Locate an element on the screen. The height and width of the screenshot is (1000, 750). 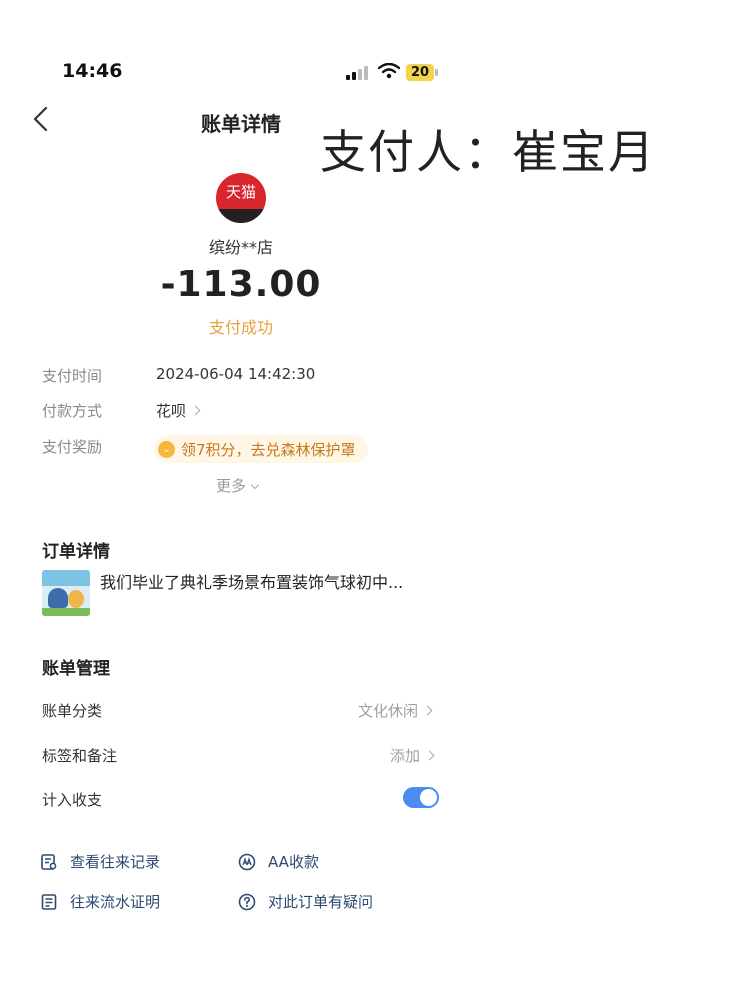
pay-method-value: 花呗 is located at coordinates (171, 411).